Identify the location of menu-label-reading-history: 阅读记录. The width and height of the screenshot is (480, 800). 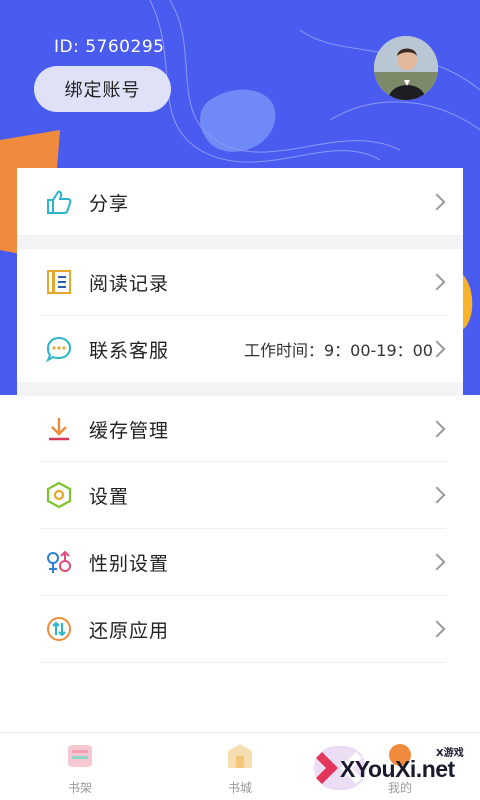
(129, 283).